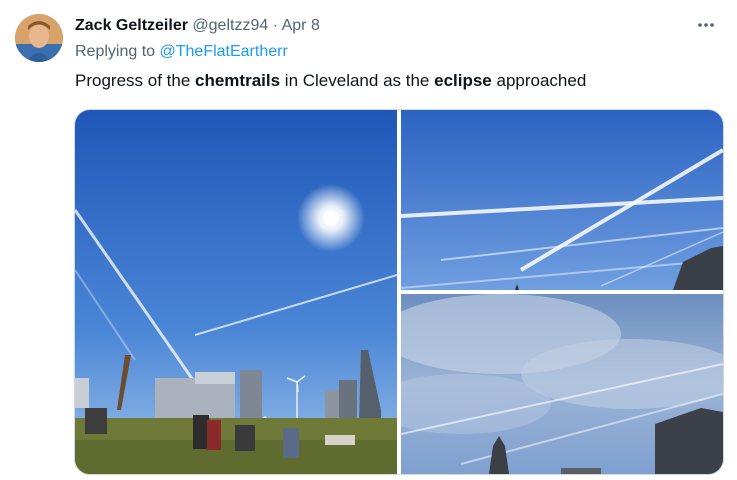 This screenshot has width=737, height=480. Describe the element at coordinates (301, 25) in the screenshot. I see `tweet-date: Apr 8` at that location.